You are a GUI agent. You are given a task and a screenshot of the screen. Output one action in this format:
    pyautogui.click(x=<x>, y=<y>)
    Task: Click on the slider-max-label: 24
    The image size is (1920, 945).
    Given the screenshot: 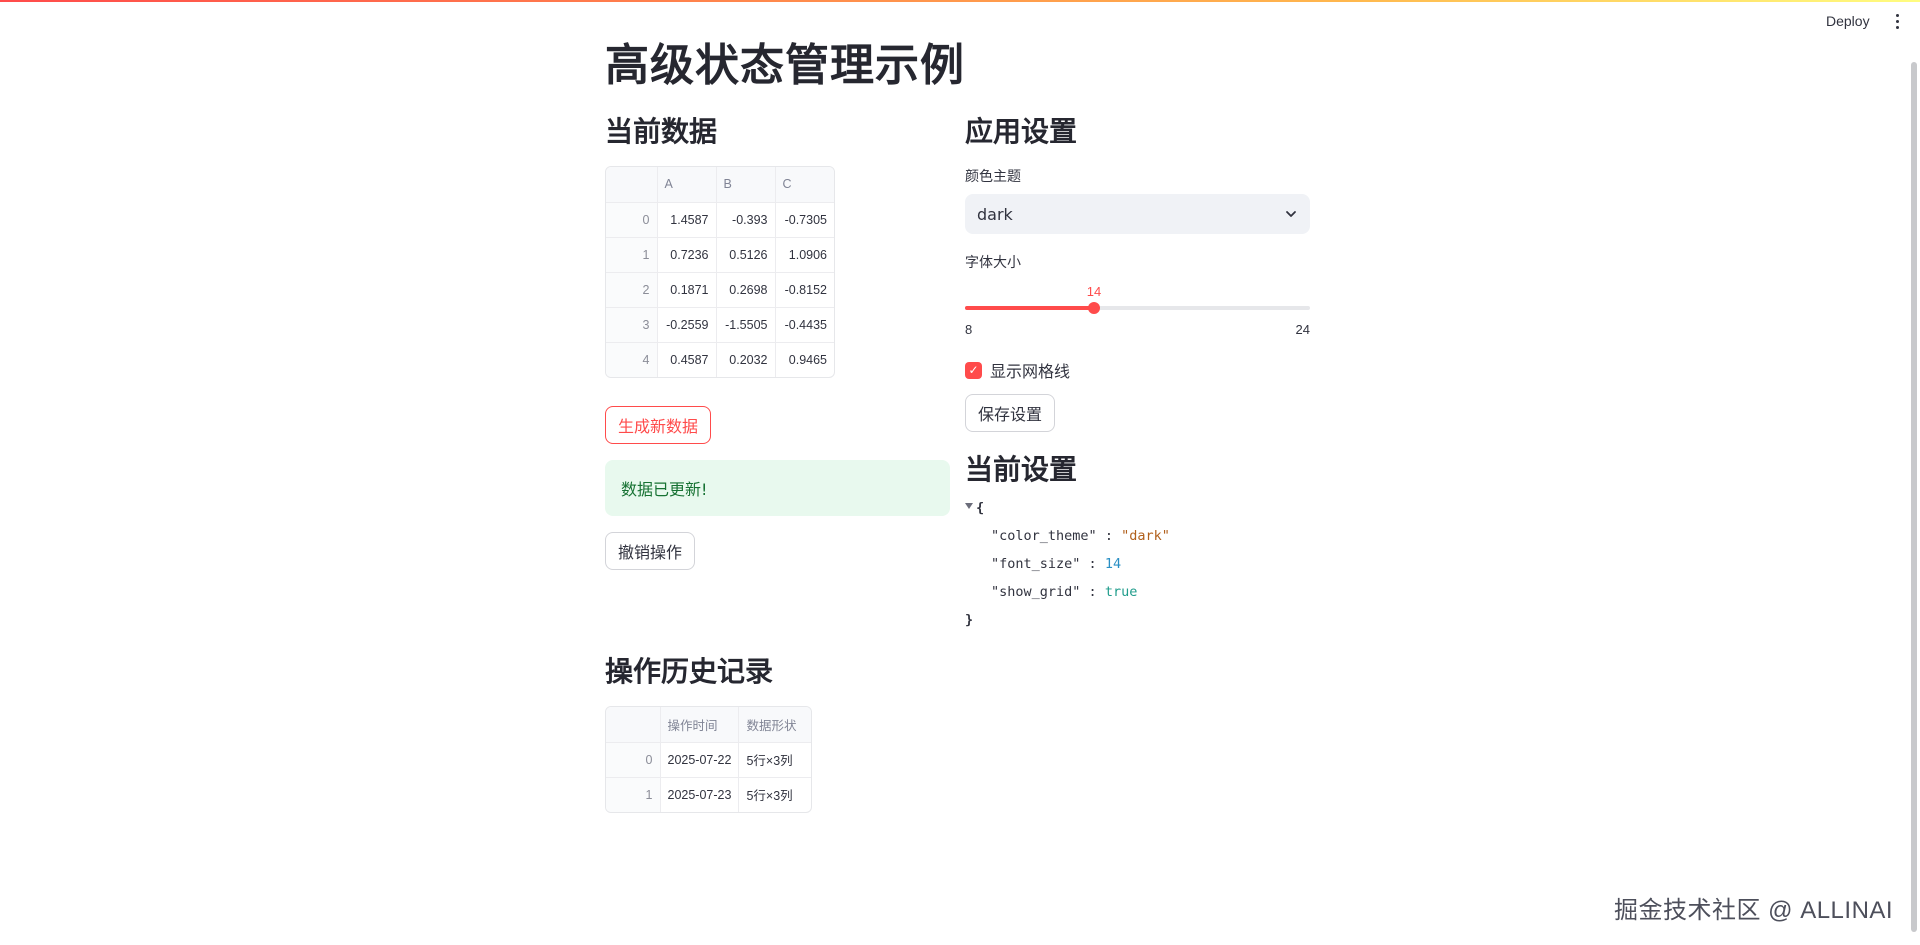 What is the action you would take?
    pyautogui.click(x=1302, y=329)
    